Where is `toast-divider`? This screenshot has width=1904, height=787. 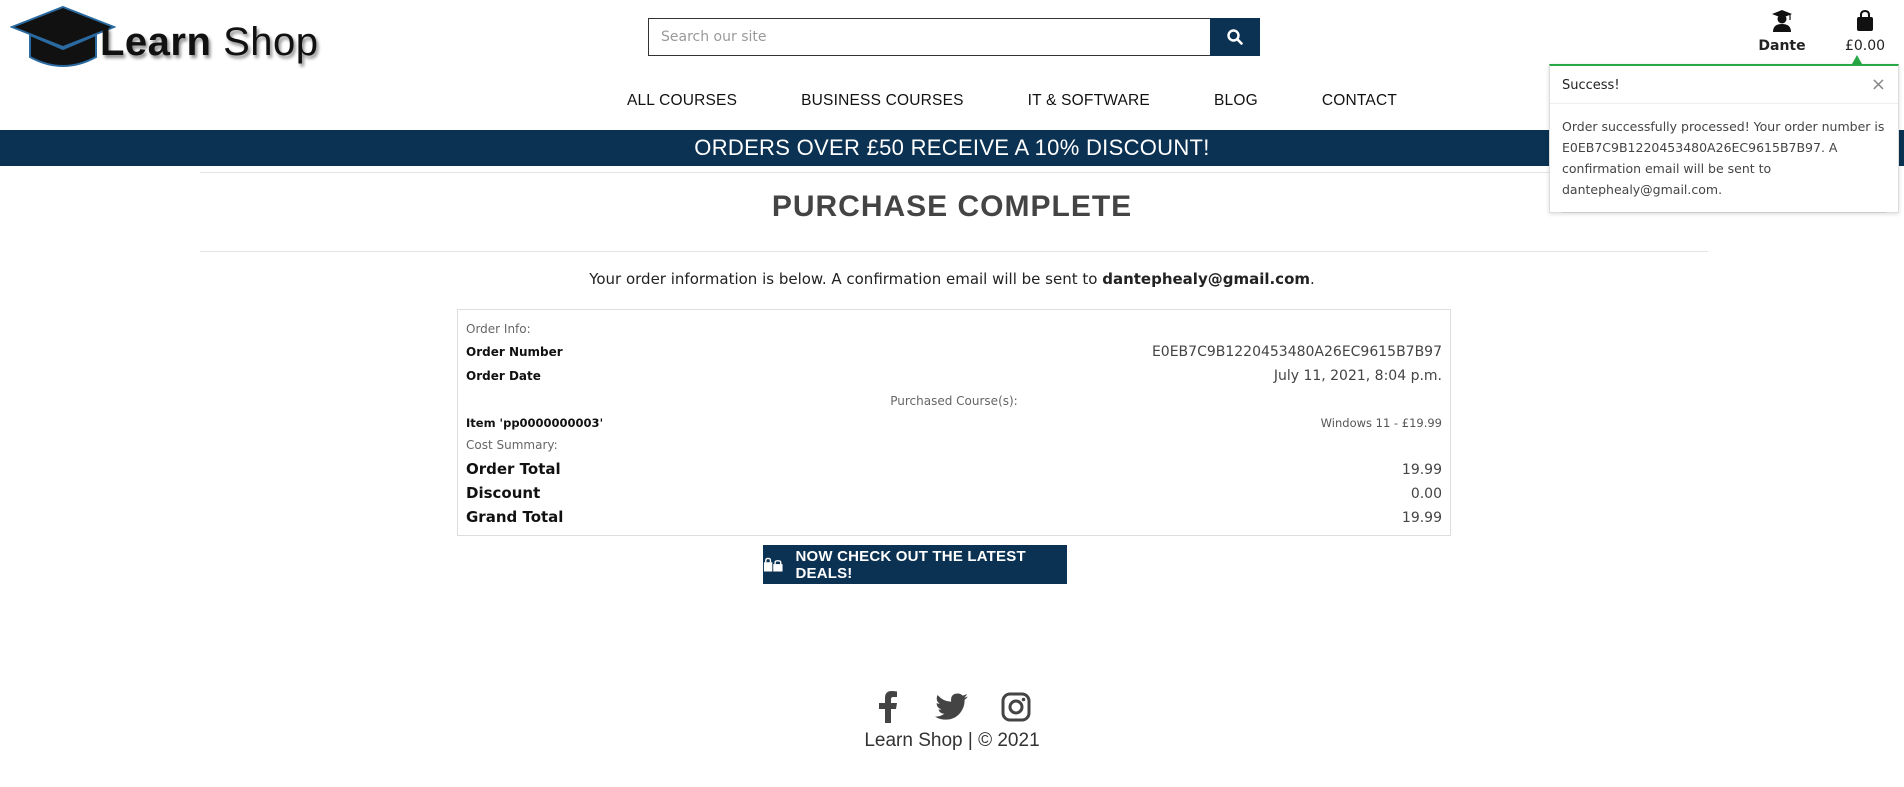
toast-divider is located at coordinates (1724, 212).